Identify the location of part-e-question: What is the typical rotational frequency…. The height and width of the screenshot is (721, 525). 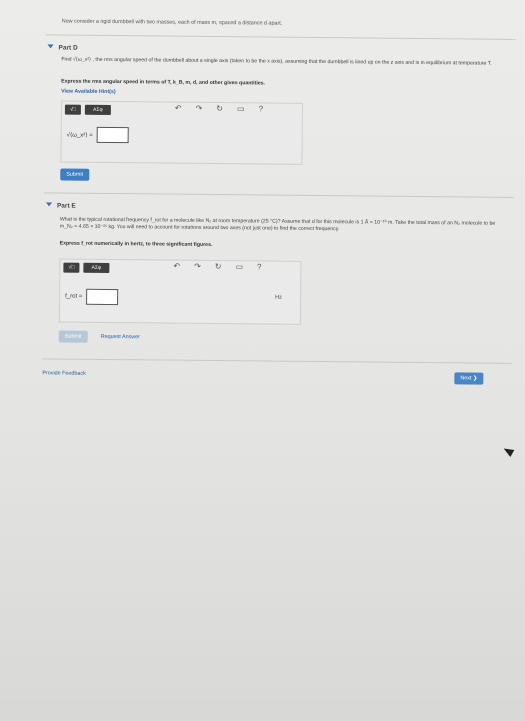
(277, 224).